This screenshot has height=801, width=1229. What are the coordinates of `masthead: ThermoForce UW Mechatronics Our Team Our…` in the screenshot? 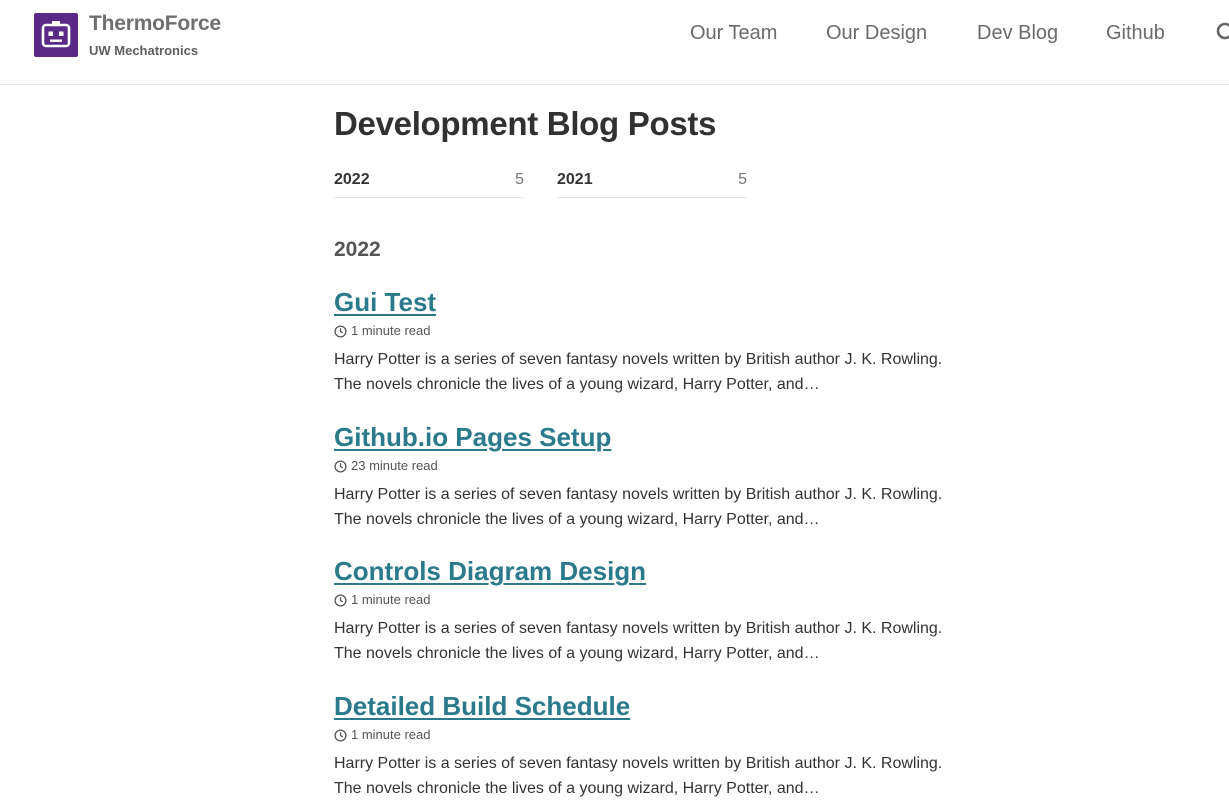 It's located at (614, 42).